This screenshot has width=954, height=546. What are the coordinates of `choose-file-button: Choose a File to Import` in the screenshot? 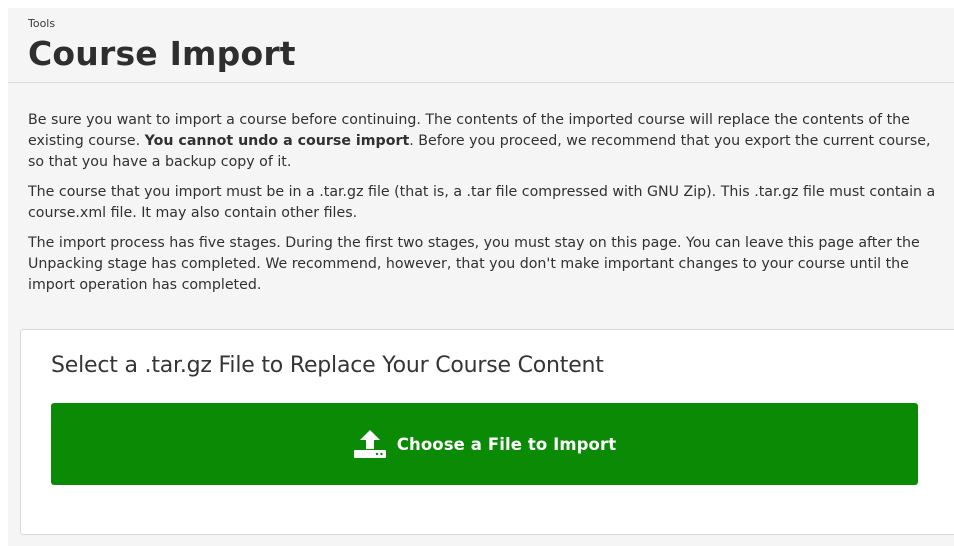 It's located at (484, 444).